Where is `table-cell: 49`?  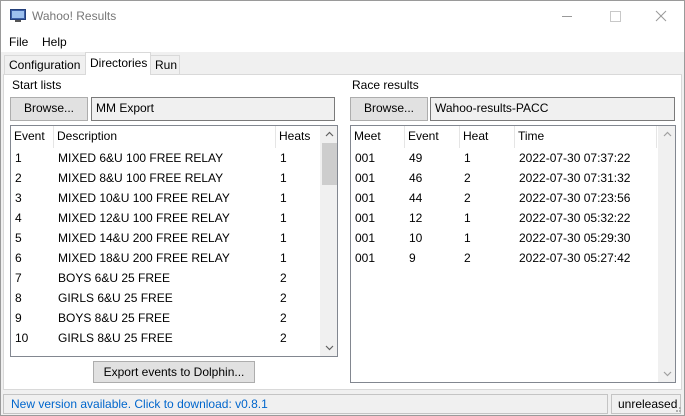 table-cell: 49 is located at coordinates (416, 158).